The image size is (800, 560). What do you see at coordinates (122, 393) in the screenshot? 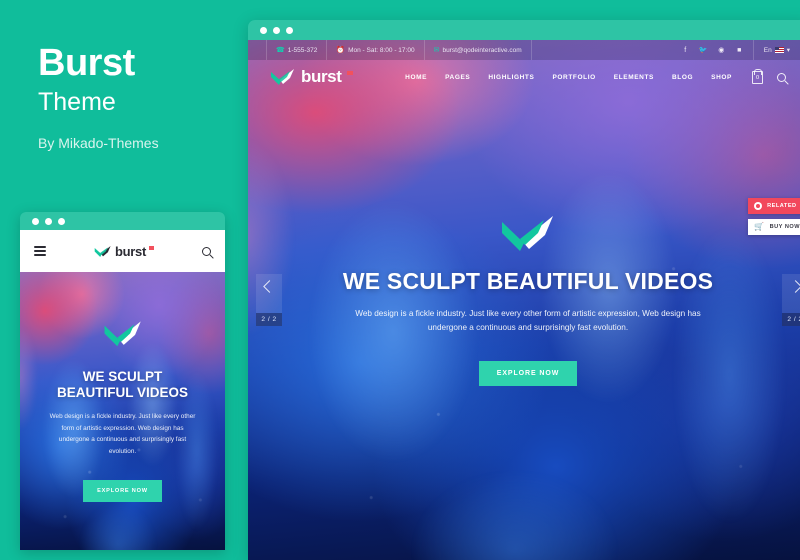
I see `mobile-hero-title-line2: BEAUTIFUL VIDEOS` at bounding box center [122, 393].